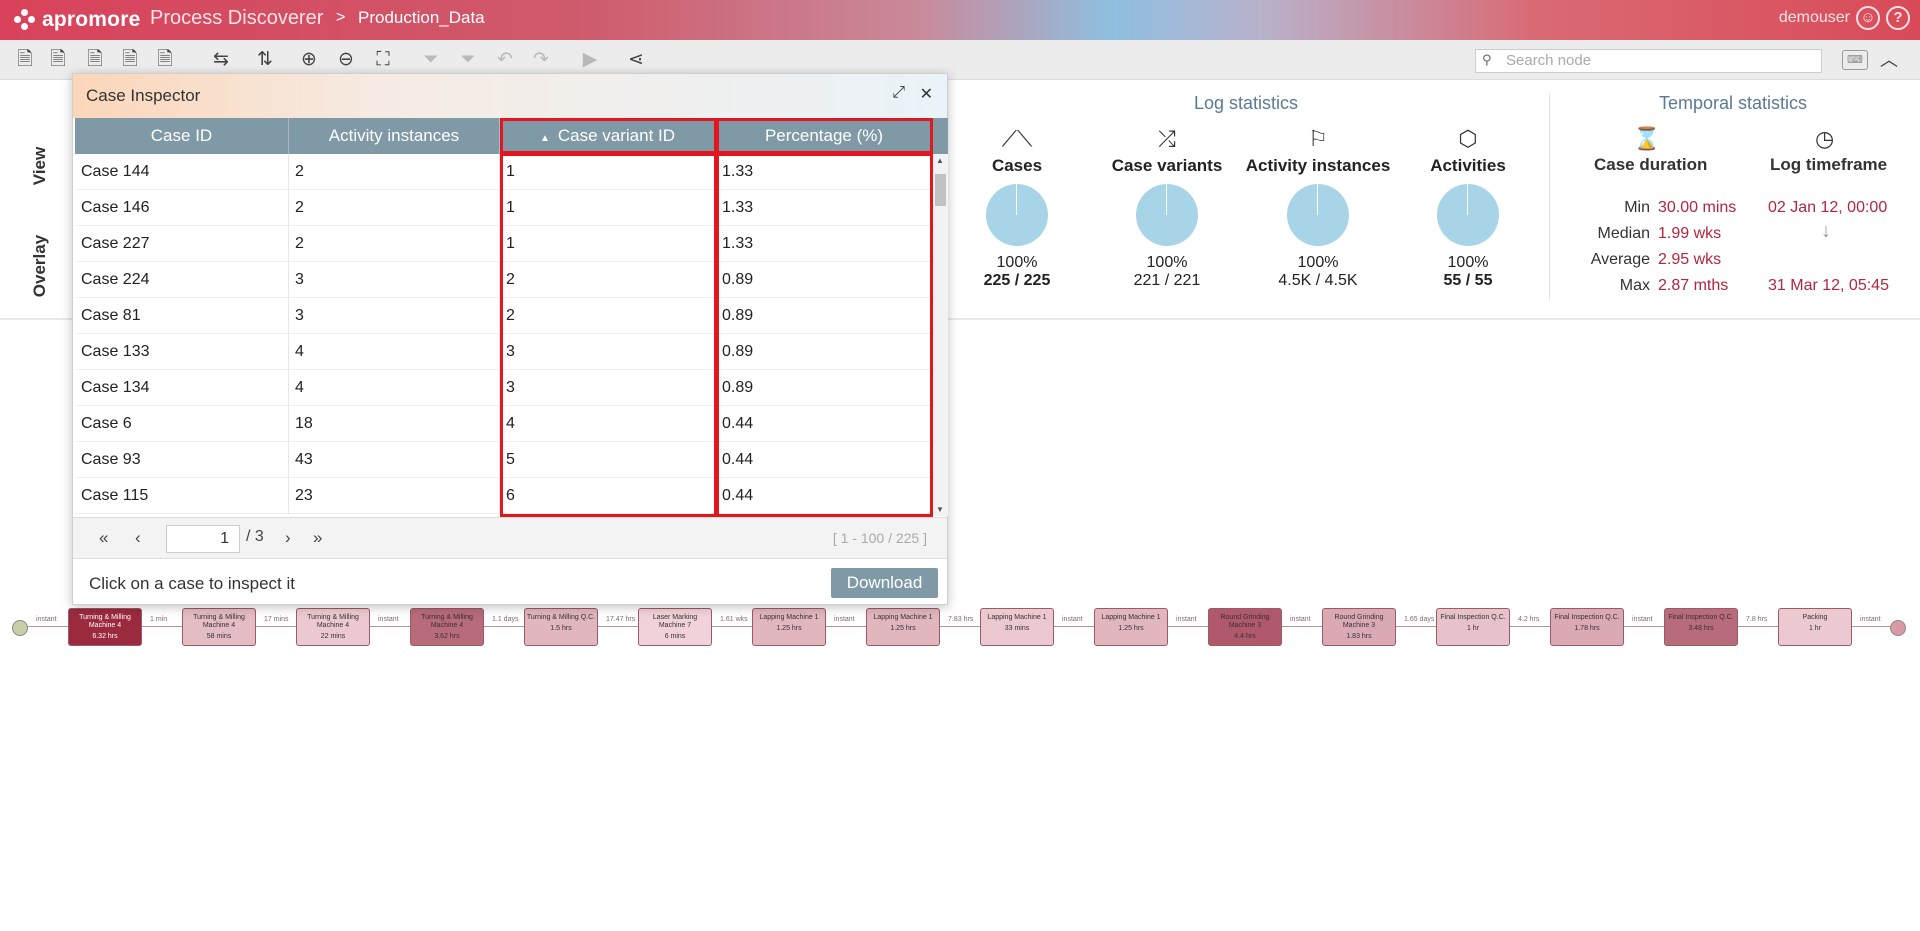  Describe the element at coordinates (95, 60) in the screenshot. I see `export-pdf-icon: 🗎` at that location.